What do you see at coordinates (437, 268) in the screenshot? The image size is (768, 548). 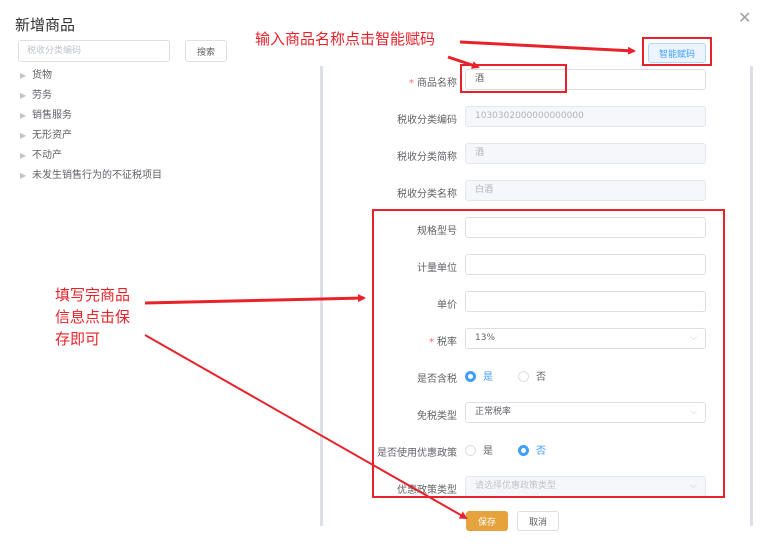 I see `unit-label: 计量单位` at bounding box center [437, 268].